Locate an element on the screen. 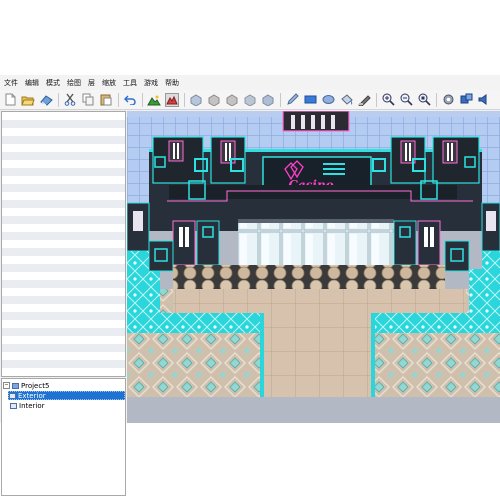 Image resolution: width=500 pixels, height=500 pixels. tree-root-row: − Project5 is located at coordinates (26, 385).